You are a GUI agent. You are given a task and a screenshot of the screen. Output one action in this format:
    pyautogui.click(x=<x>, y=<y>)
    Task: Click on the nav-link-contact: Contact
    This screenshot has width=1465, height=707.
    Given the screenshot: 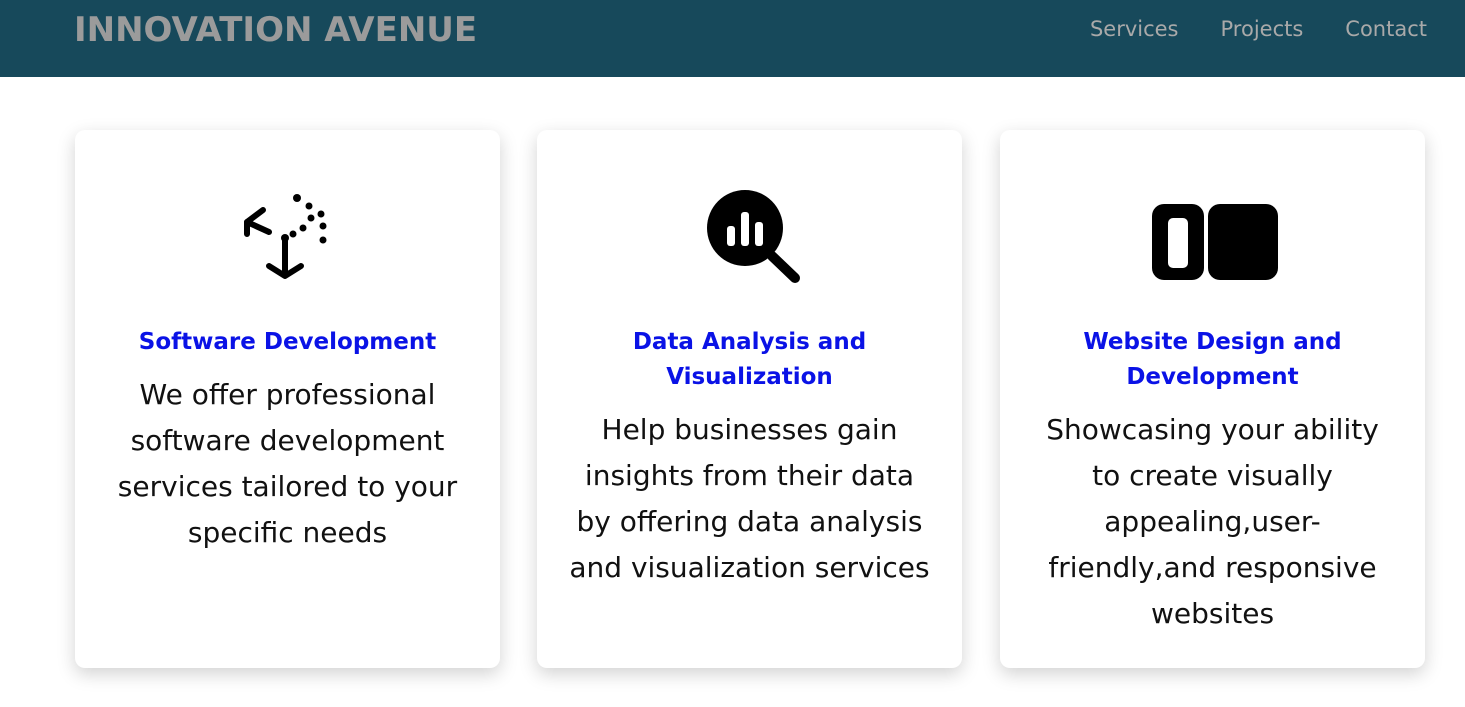 What is the action you would take?
    pyautogui.click(x=1386, y=29)
    